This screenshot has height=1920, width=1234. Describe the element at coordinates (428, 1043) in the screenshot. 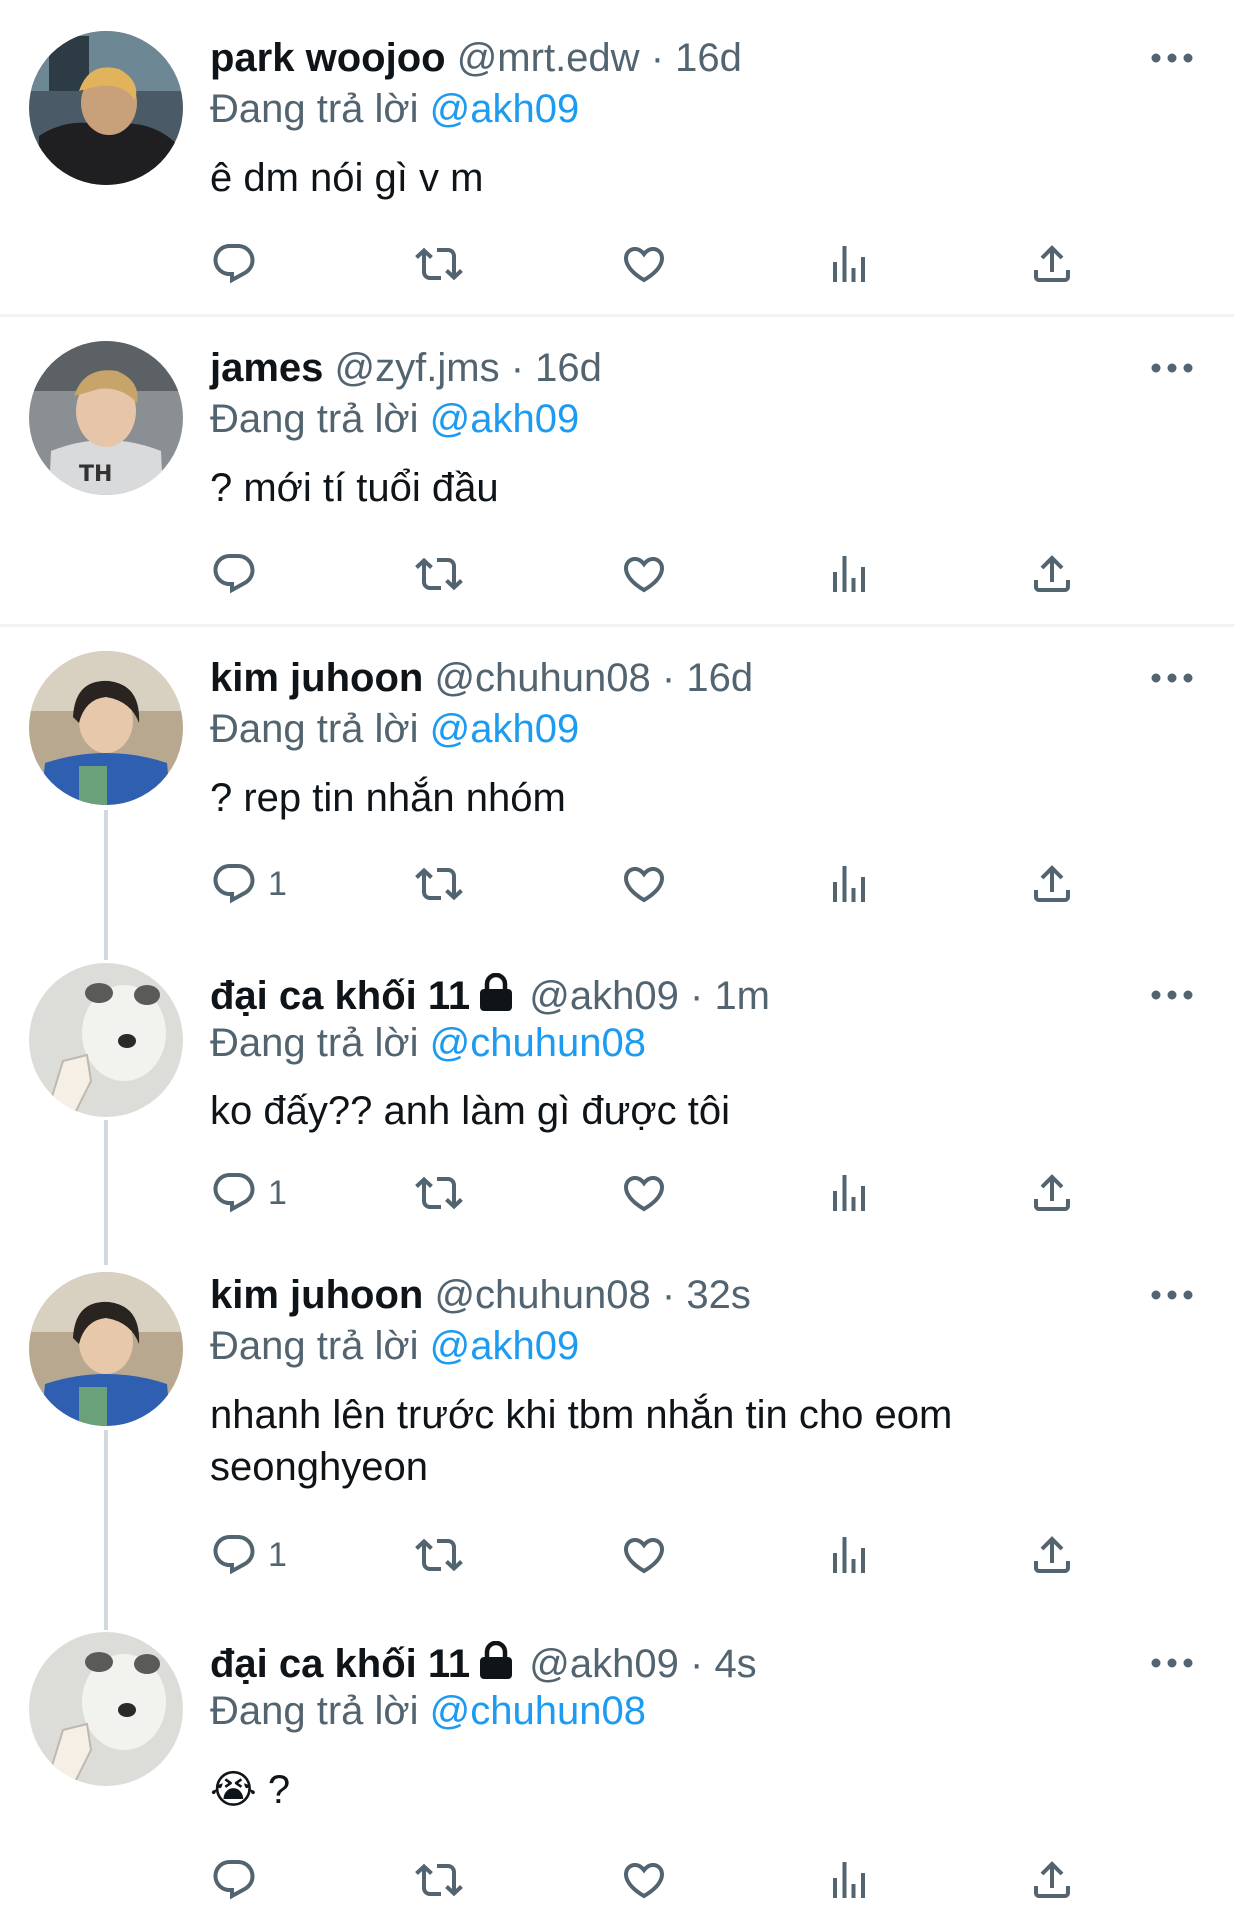

I see `replying-to: Đang trả lời @chuhun08` at that location.